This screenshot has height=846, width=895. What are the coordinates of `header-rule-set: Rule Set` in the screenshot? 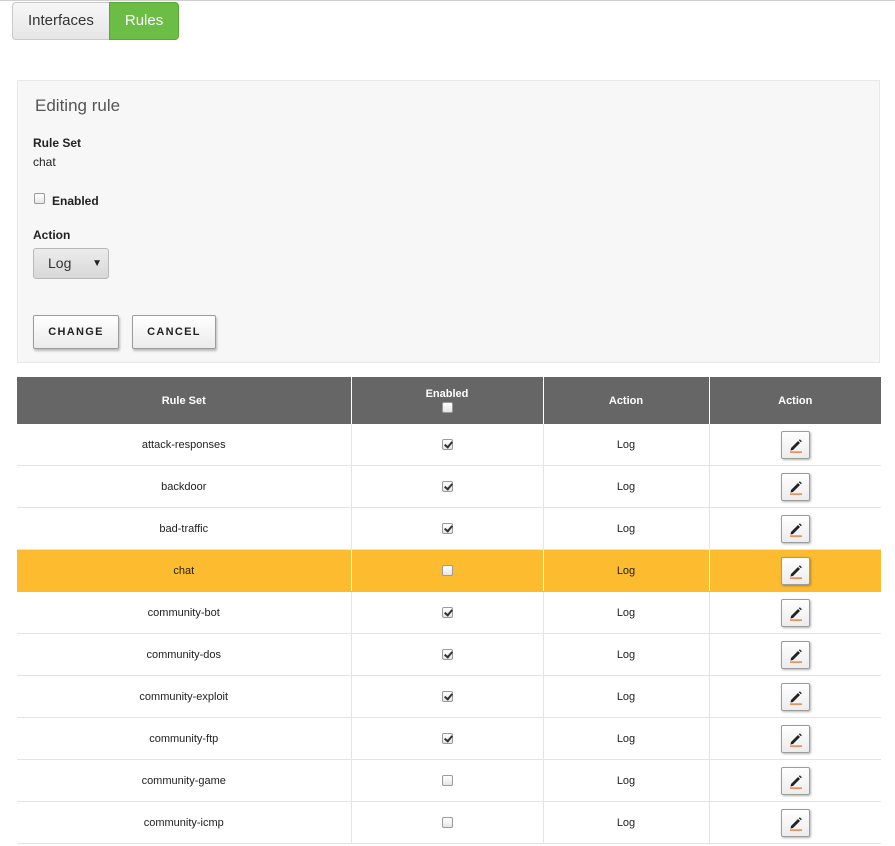 It's located at (184, 400).